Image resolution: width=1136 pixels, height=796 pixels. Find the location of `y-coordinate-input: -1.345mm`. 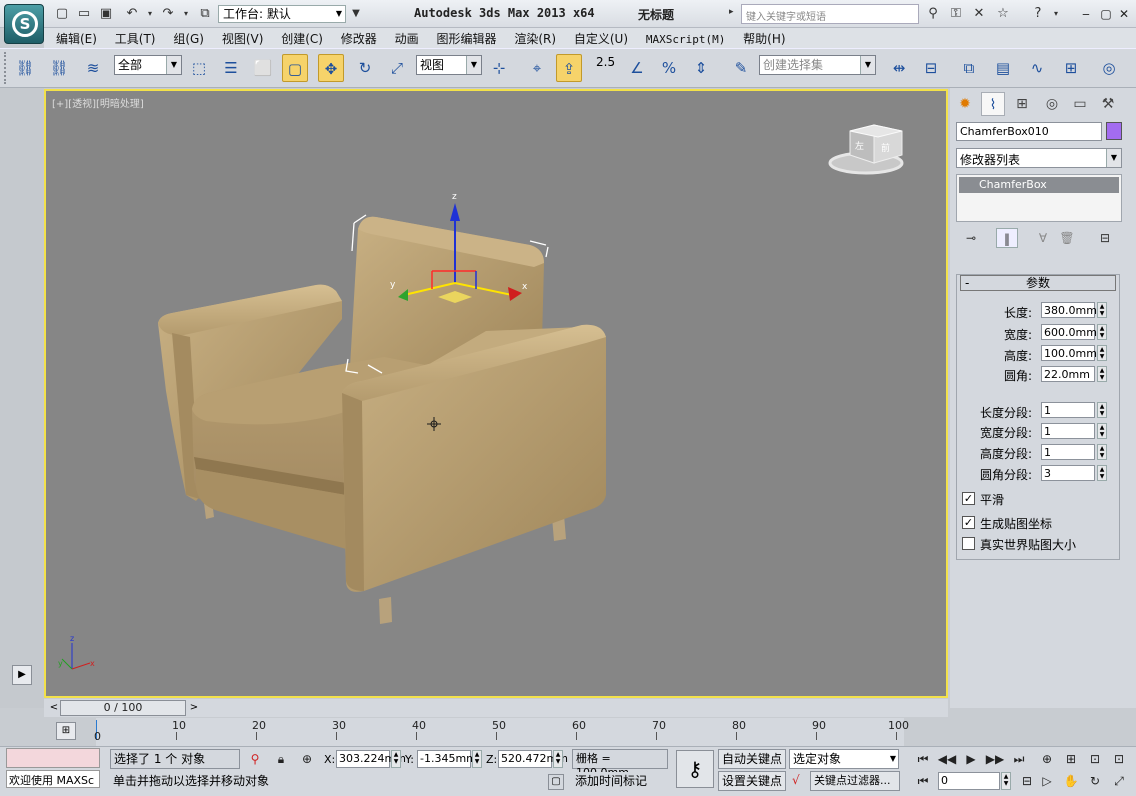

y-coordinate-input: -1.345mm is located at coordinates (447, 759).